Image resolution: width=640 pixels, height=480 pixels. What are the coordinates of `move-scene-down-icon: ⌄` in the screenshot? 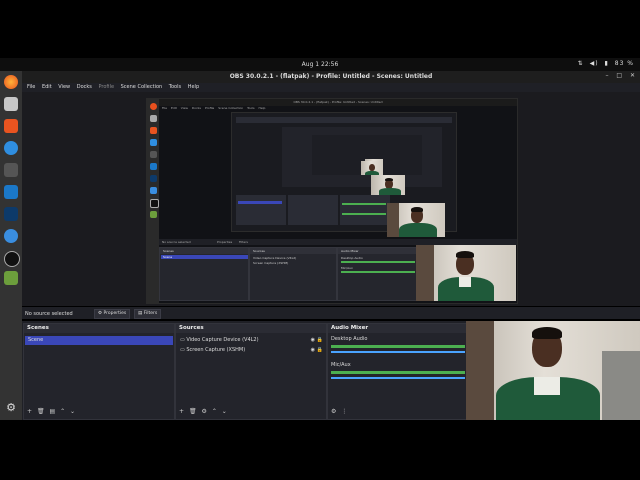 It's located at (72, 411).